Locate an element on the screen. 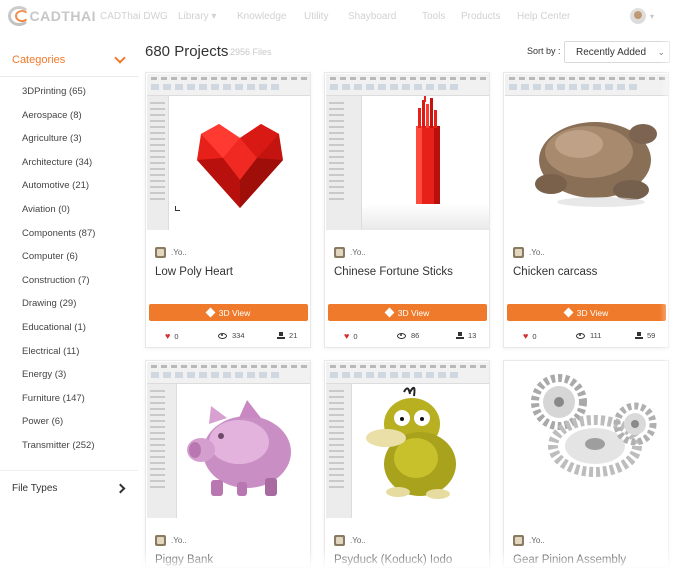 Image resolution: width=678 pixels, height=568 pixels. nav-item-library: Library ▾ is located at coordinates (207, 16).